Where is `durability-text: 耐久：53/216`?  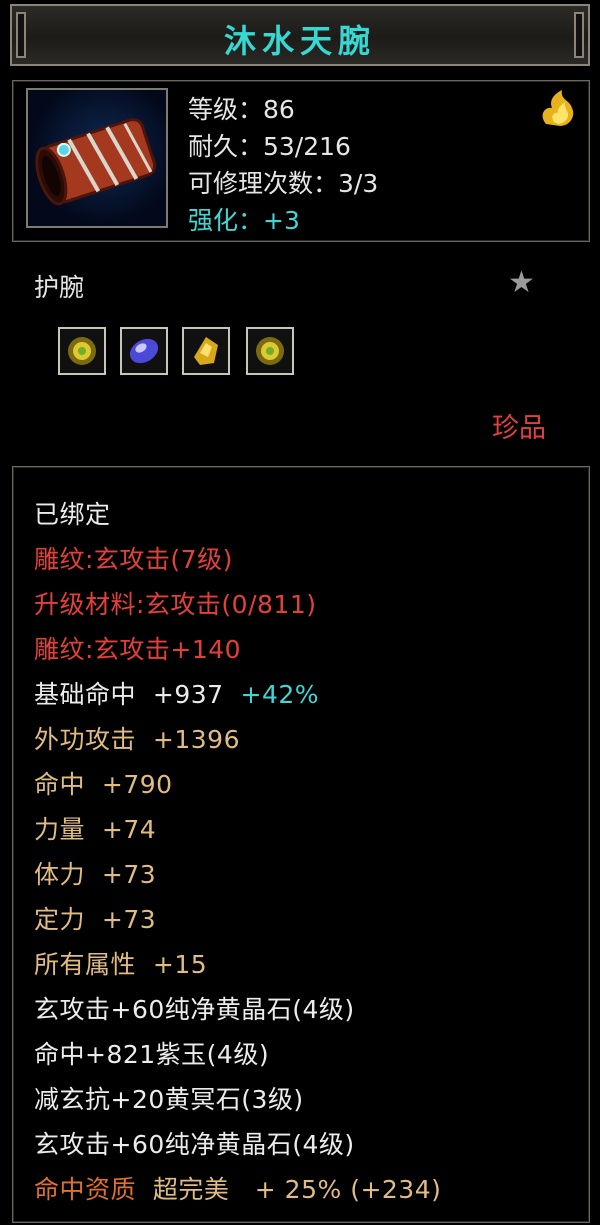 durability-text: 耐久：53/216 is located at coordinates (269, 146).